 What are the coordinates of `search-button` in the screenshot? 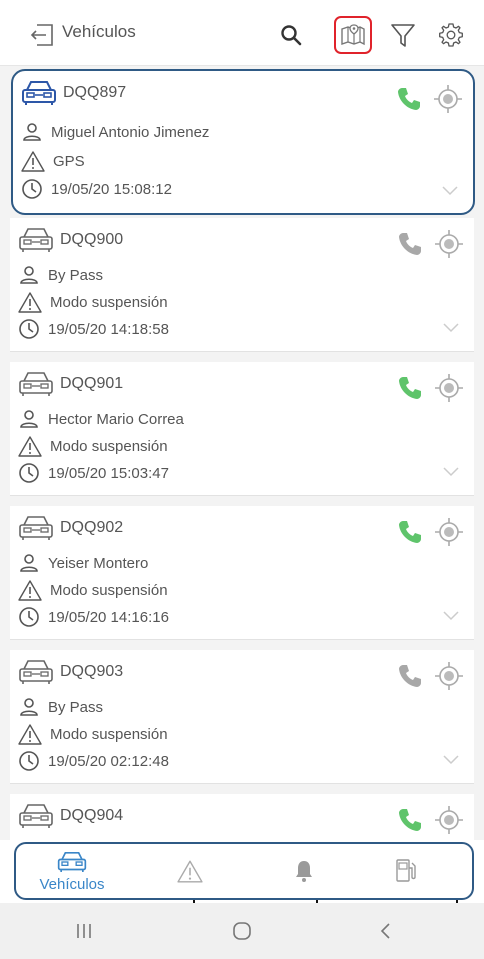 It's located at (291, 35).